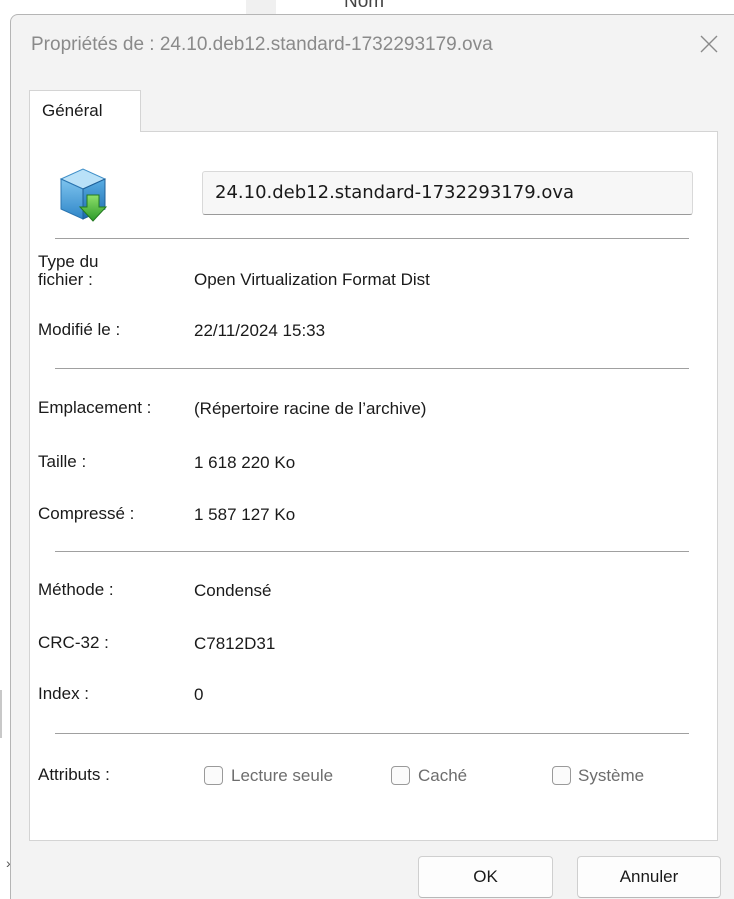  What do you see at coordinates (83, 195) in the screenshot?
I see `package-icon` at bounding box center [83, 195].